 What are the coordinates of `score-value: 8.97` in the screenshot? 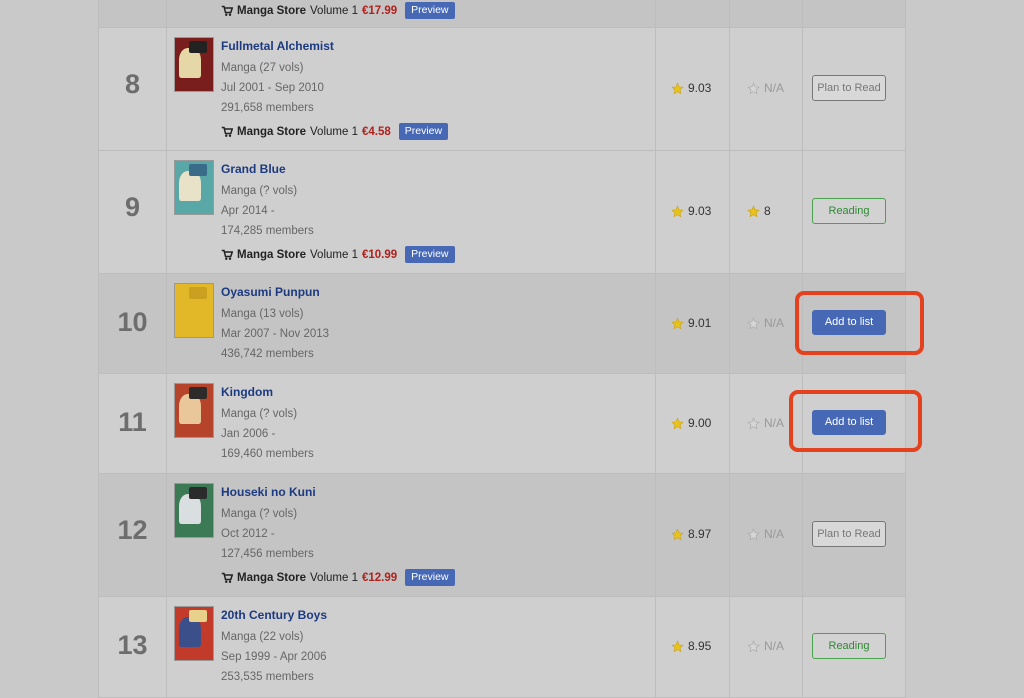 It's located at (700, 534).